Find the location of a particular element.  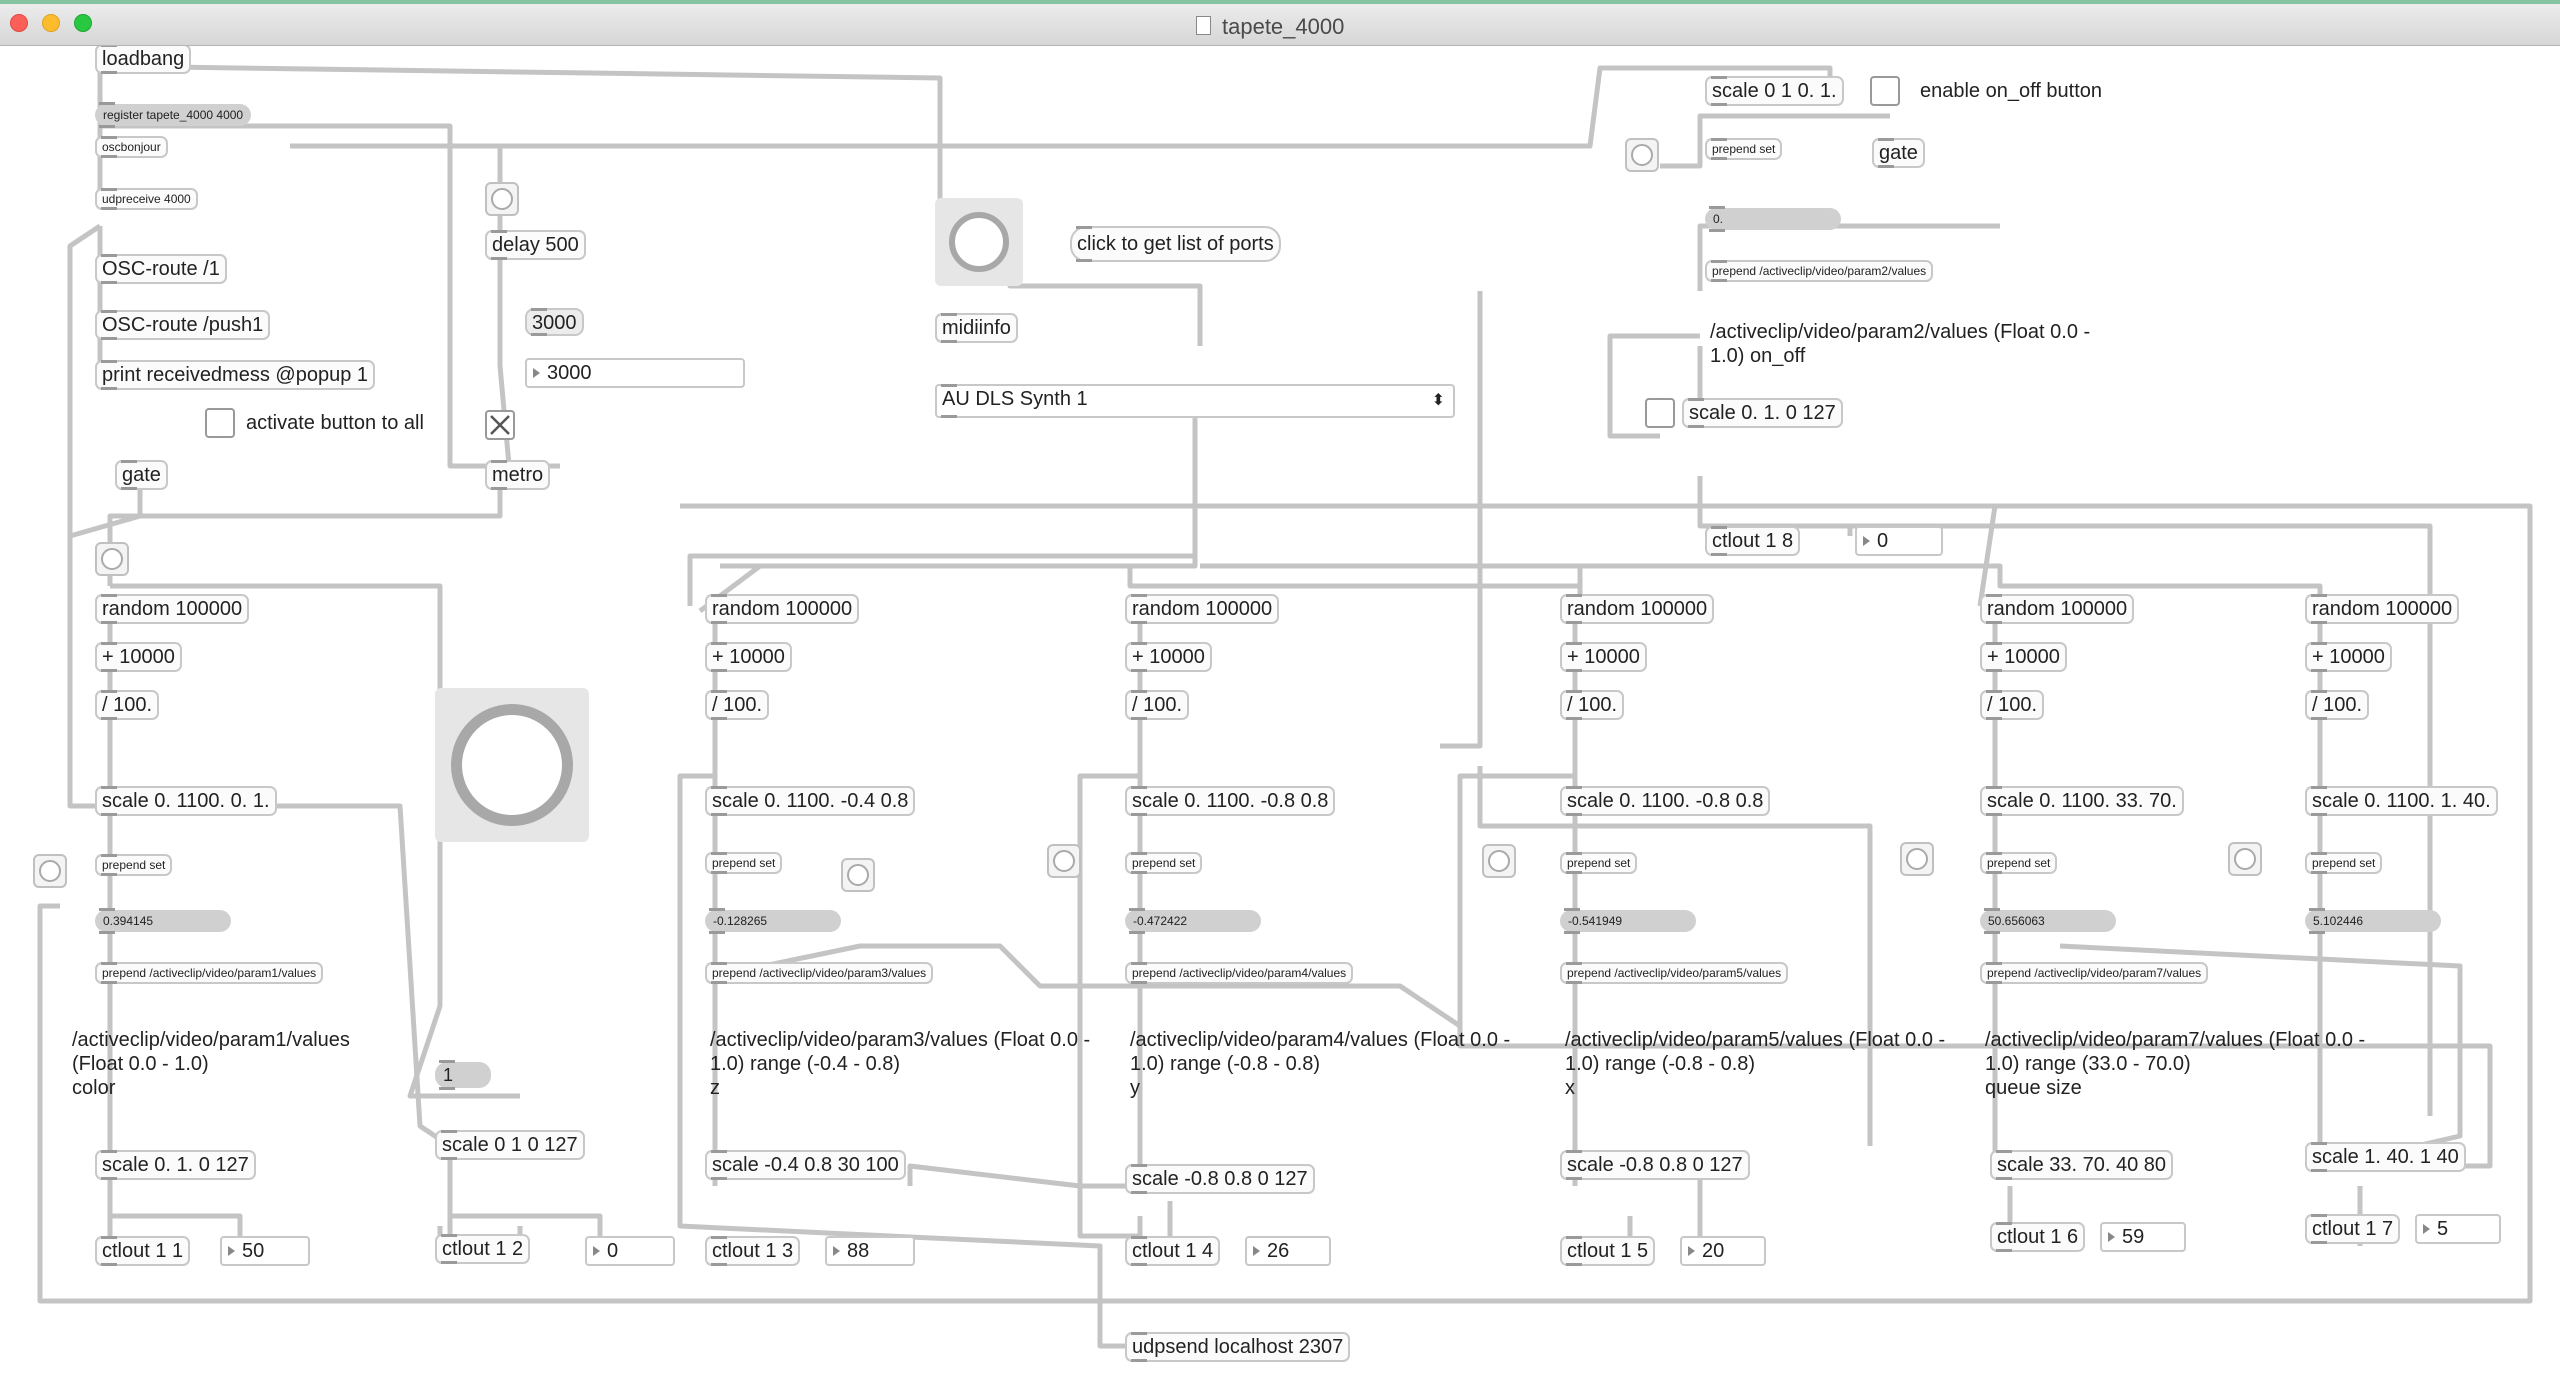

close-window-button is located at coordinates (19, 23).